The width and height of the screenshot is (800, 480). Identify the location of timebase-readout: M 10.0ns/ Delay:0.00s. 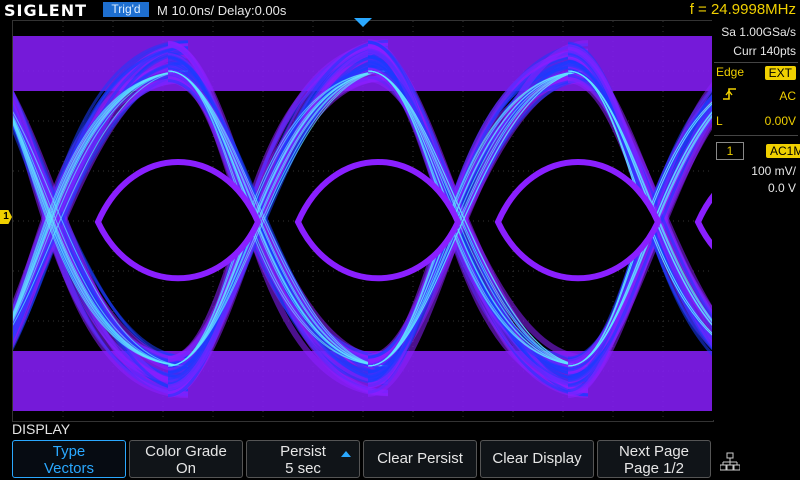
(222, 10).